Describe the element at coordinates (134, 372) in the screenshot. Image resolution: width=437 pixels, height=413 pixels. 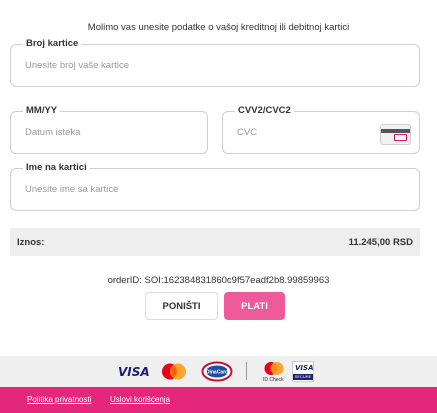
I see `visa-logo: VISA` at that location.